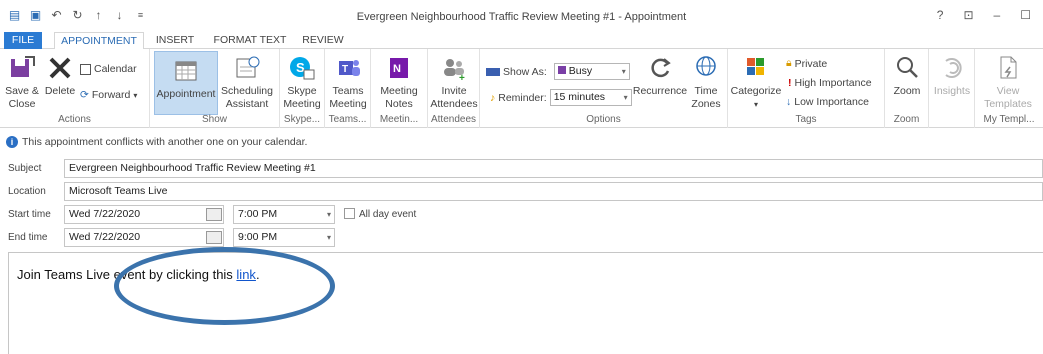 Image resolution: width=1043 pixels, height=354 pixels. What do you see at coordinates (756, 82) in the screenshot?
I see `categorize-button: Categorize ▾` at bounding box center [756, 82].